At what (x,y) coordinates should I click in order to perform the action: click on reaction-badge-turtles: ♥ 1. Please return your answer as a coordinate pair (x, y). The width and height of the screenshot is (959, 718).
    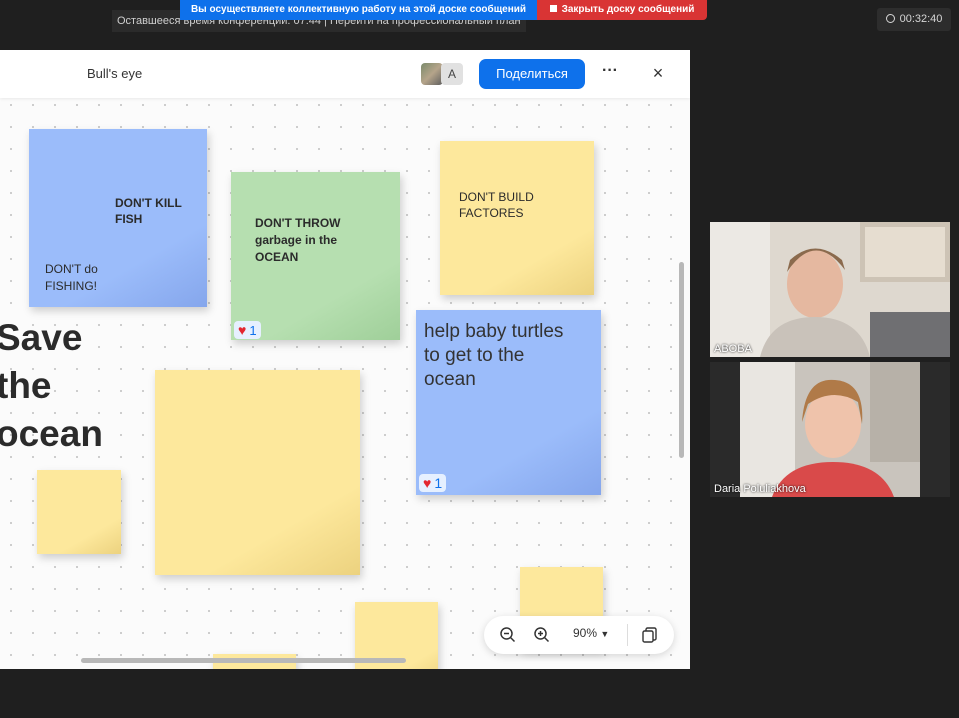
    Looking at the image, I should click on (433, 483).